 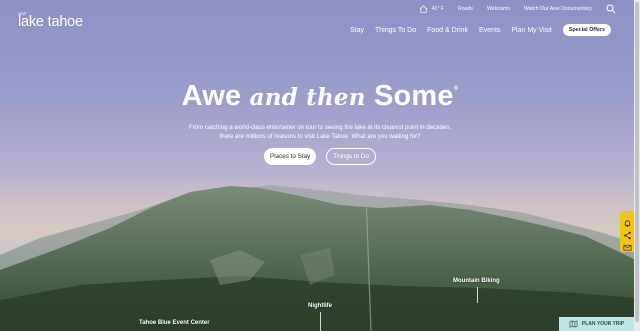 I want to click on nav-item-plan-my-visit: Plan My Visit, so click(x=531, y=30).